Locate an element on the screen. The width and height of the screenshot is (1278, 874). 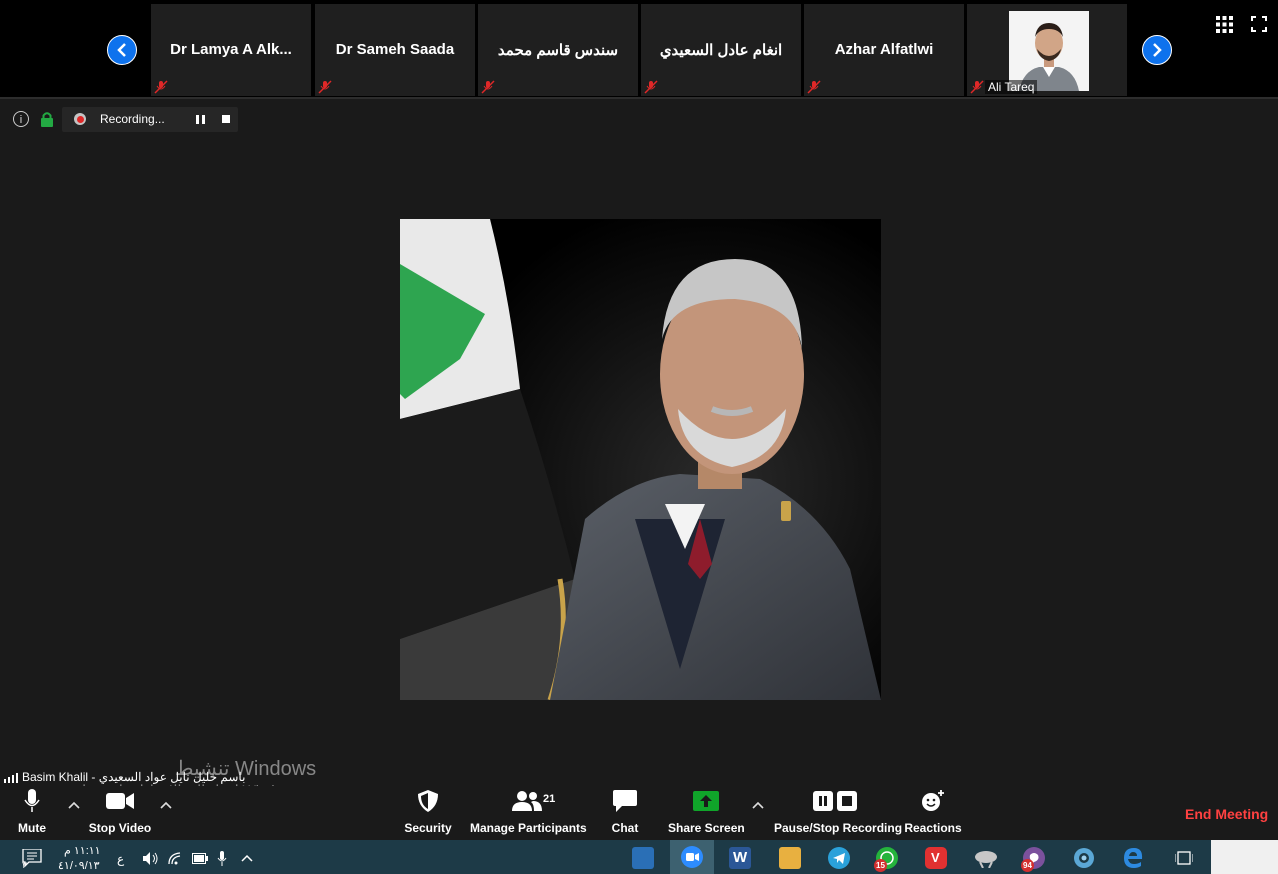
microphone-icon is located at coordinates (32, 800).